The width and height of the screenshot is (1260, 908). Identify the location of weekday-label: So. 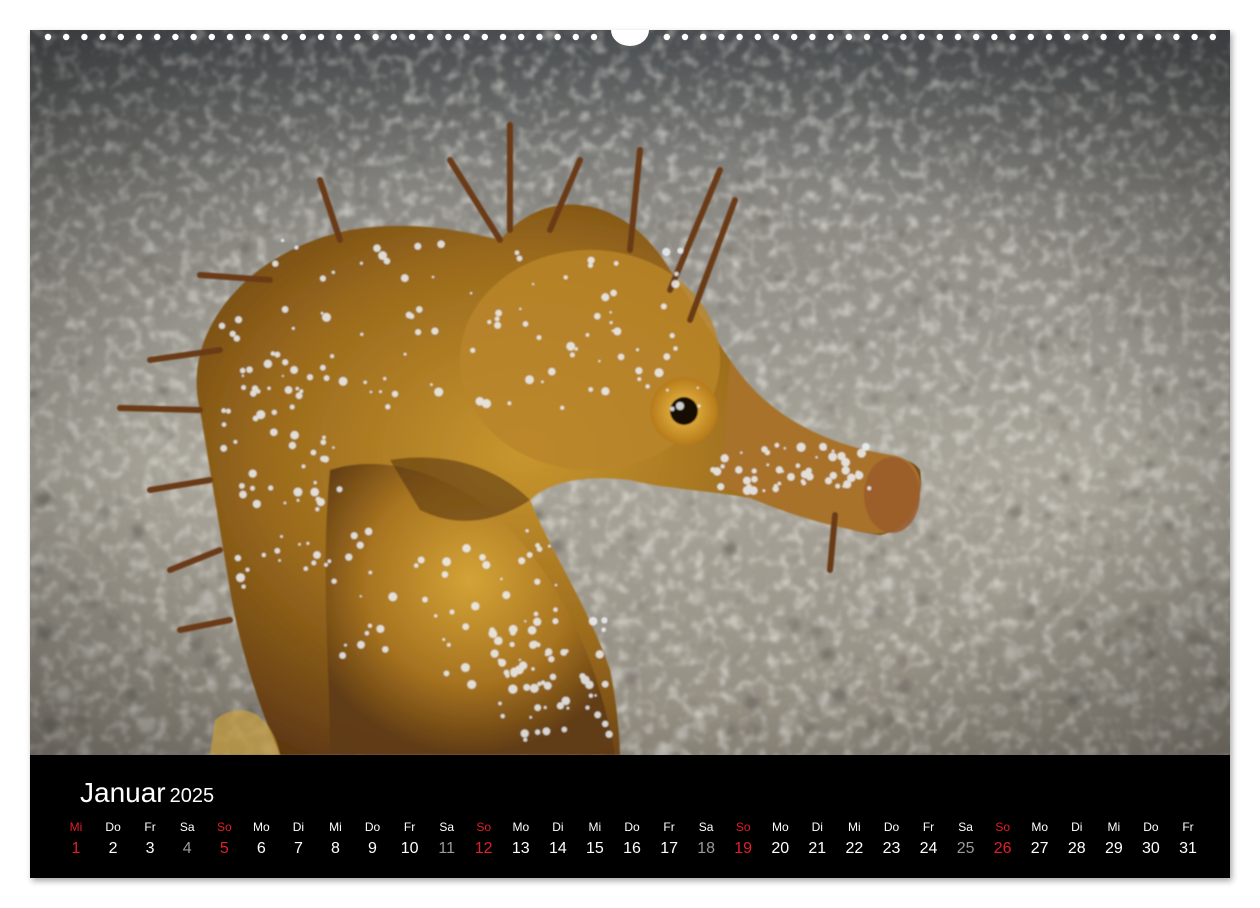
(224, 827).